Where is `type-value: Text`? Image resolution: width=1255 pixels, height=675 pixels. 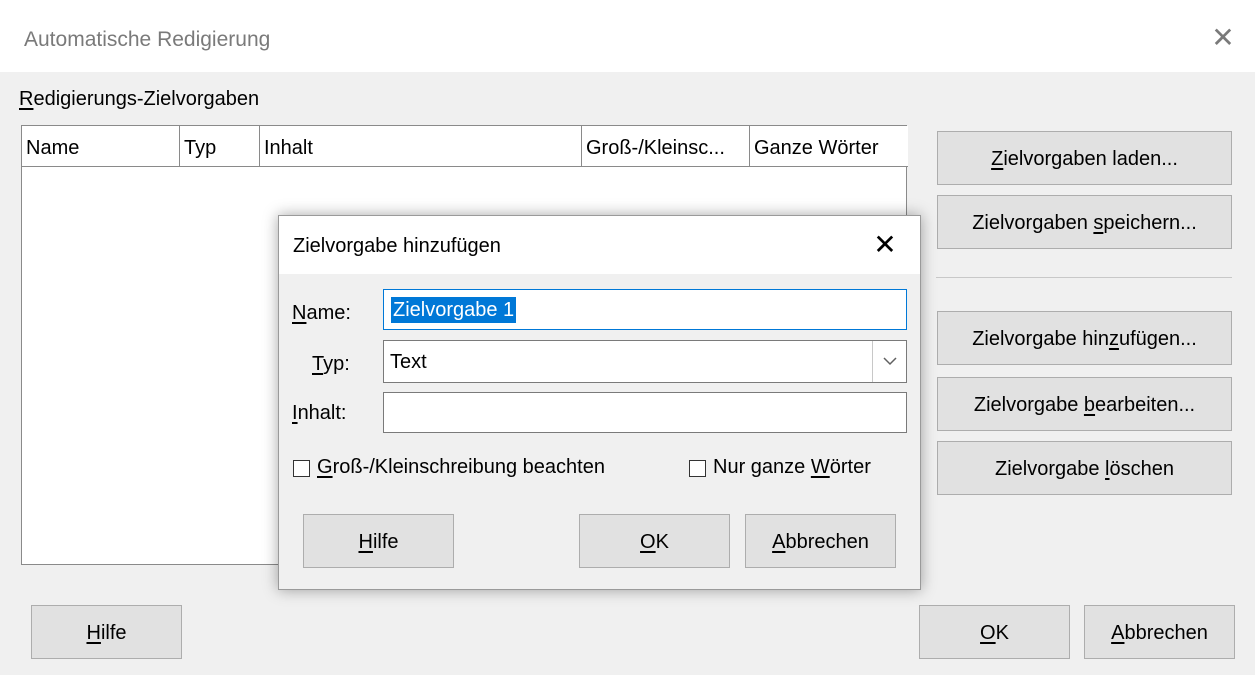 type-value: Text is located at coordinates (408, 362).